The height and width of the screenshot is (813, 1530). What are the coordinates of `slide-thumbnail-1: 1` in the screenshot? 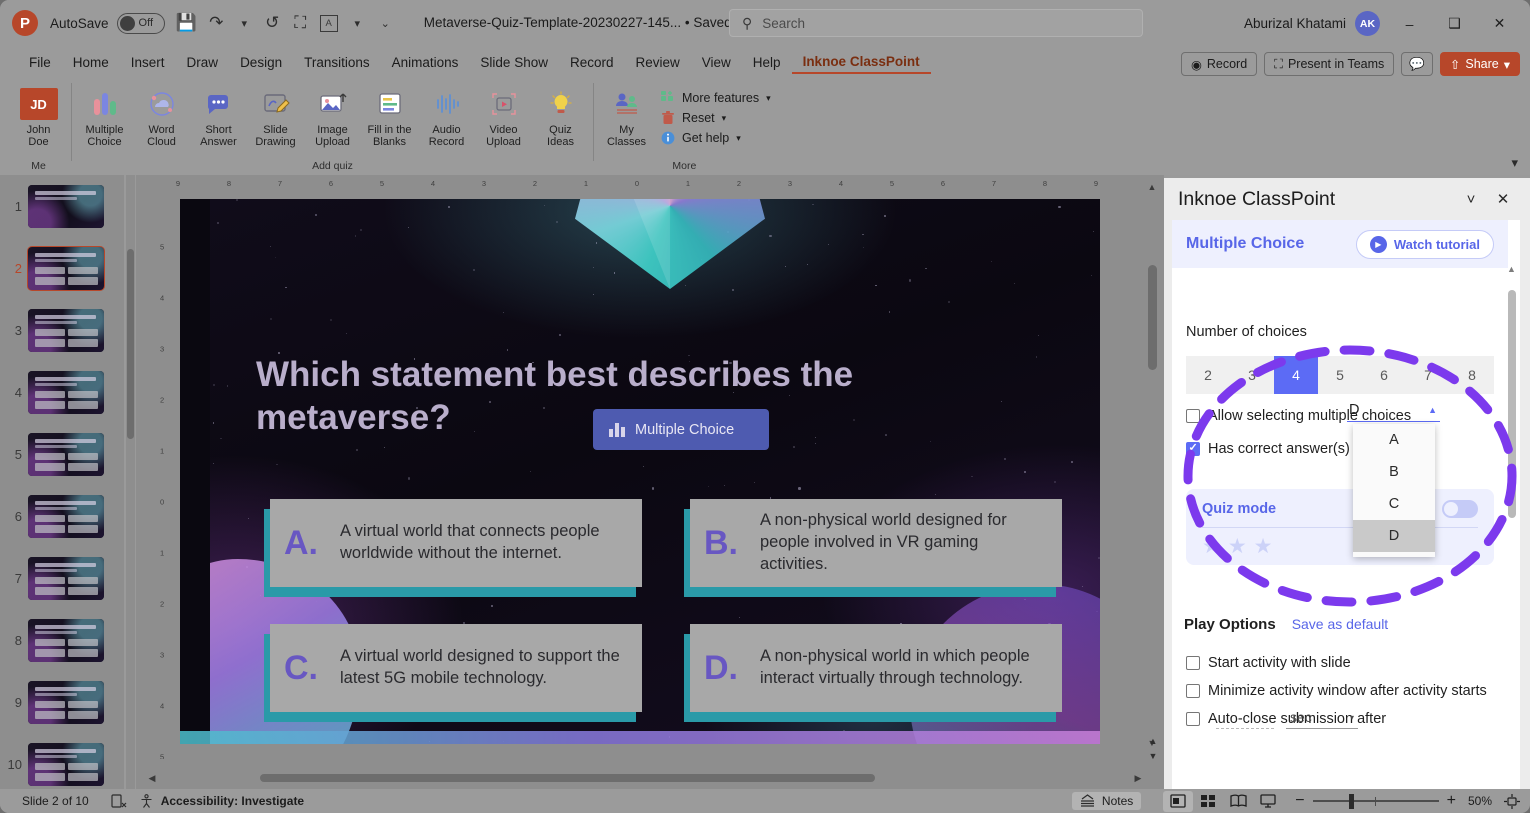 It's located at (62, 206).